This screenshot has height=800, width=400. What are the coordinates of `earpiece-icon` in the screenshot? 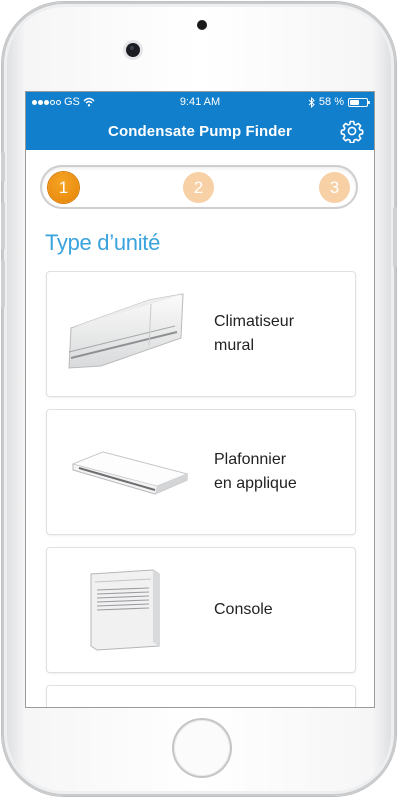 It's located at (202, 25).